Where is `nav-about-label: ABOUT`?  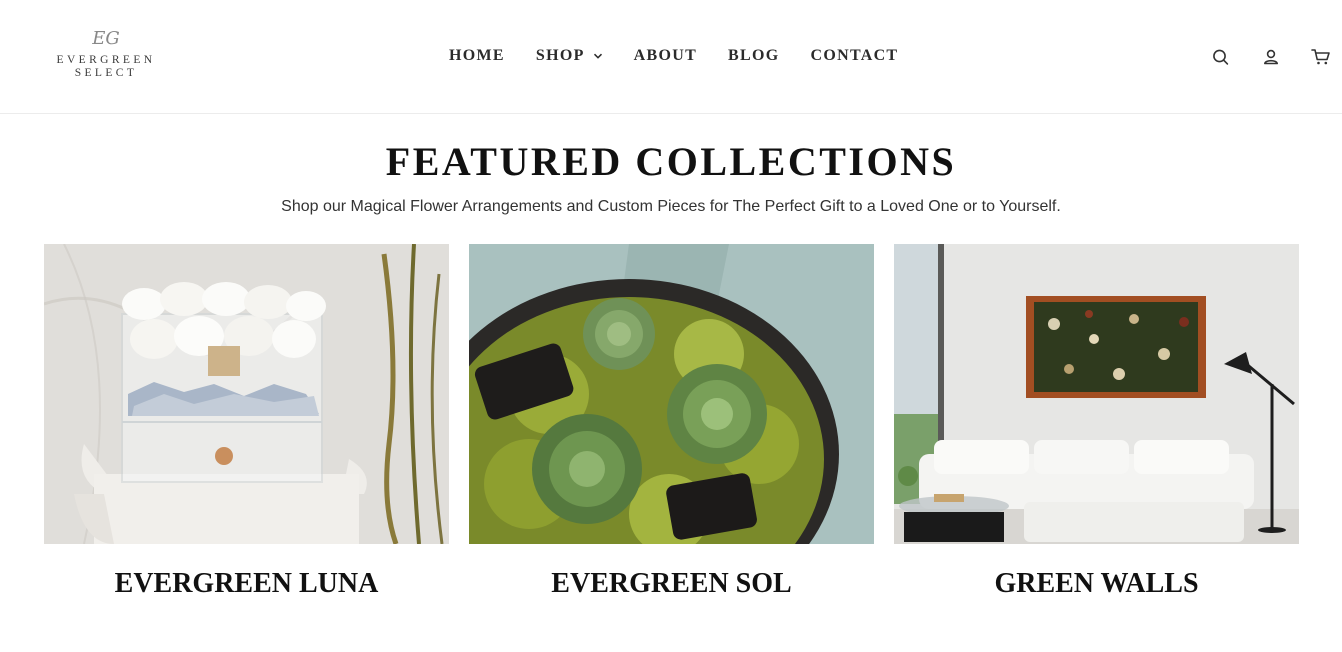
nav-about-label: ABOUT is located at coordinates (665, 55).